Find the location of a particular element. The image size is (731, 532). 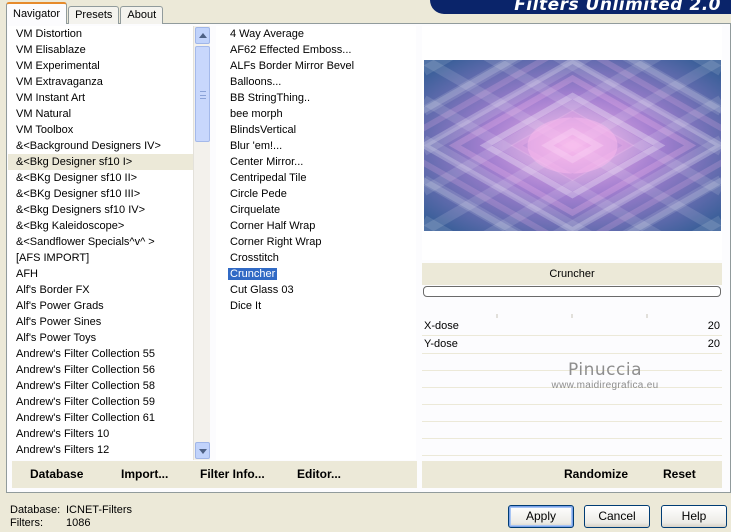

category-item: Andrew's Filters 10 is located at coordinates (100, 434).